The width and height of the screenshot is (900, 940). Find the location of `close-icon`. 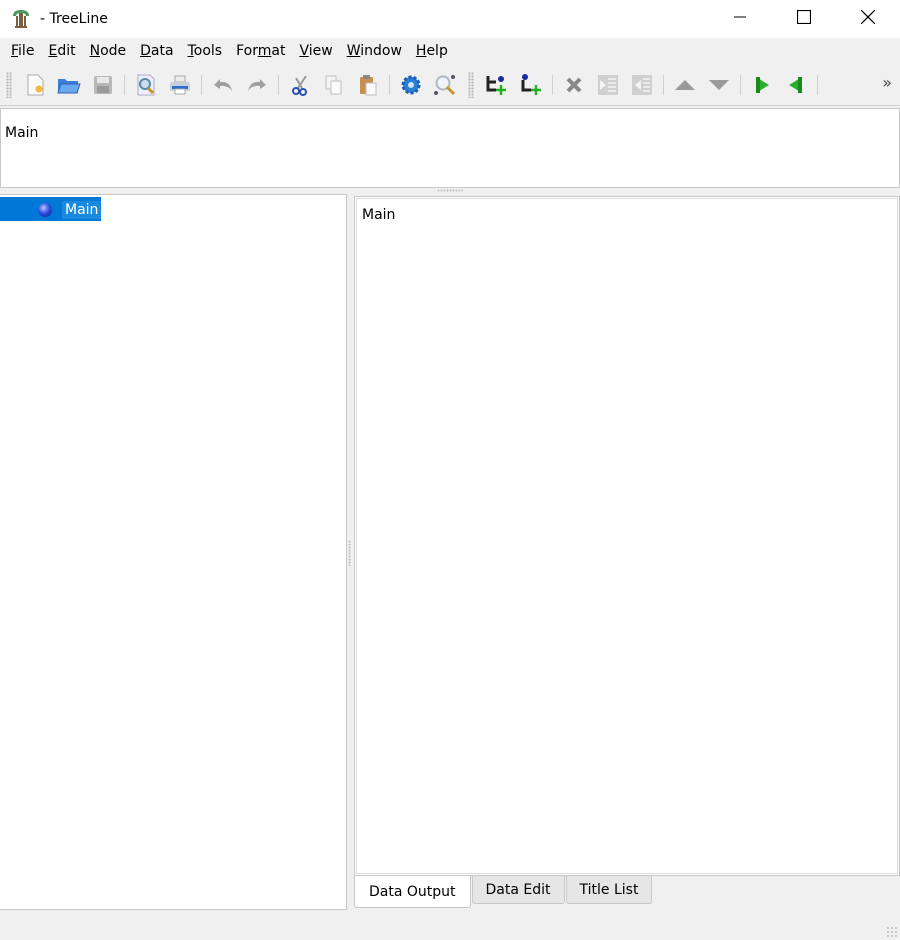

close-icon is located at coordinates (868, 17).